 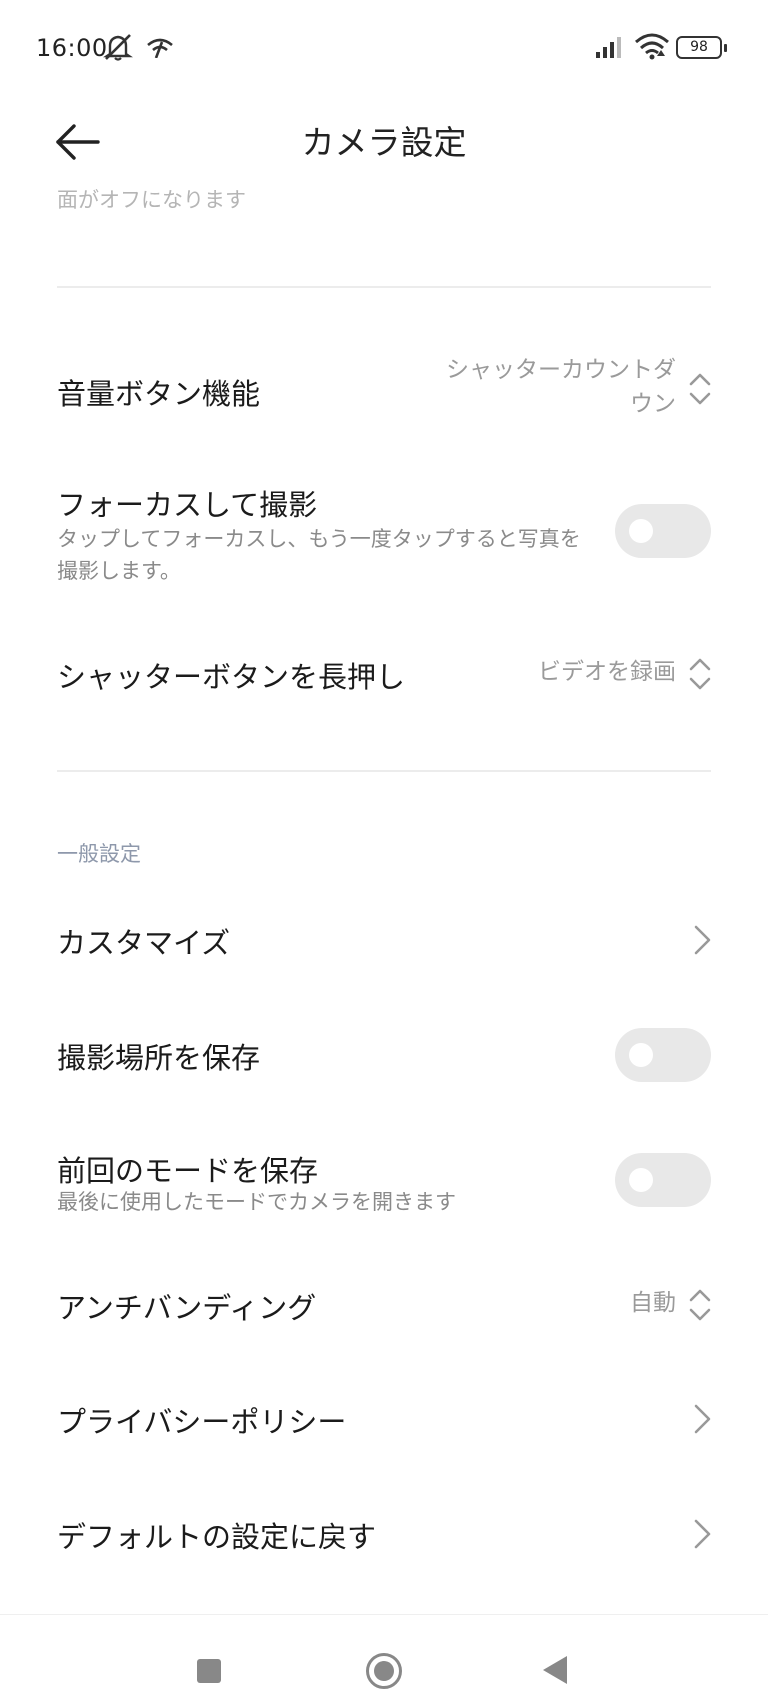 What do you see at coordinates (202, 1422) in the screenshot?
I see `row-title: プライバシーポリシー` at bounding box center [202, 1422].